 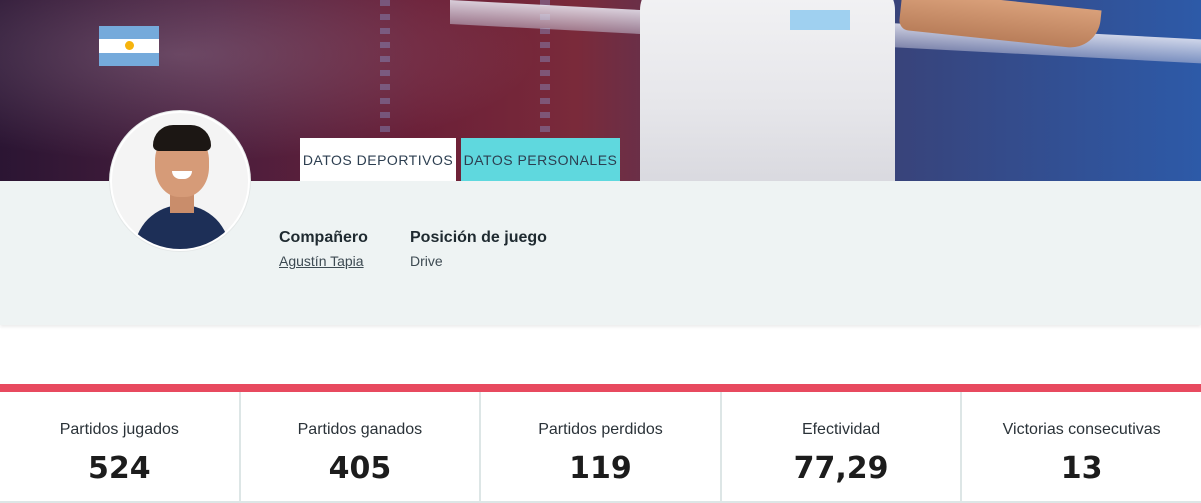 I want to click on tab-datos-personales: DATOS PERSONALES, so click(x=540, y=159).